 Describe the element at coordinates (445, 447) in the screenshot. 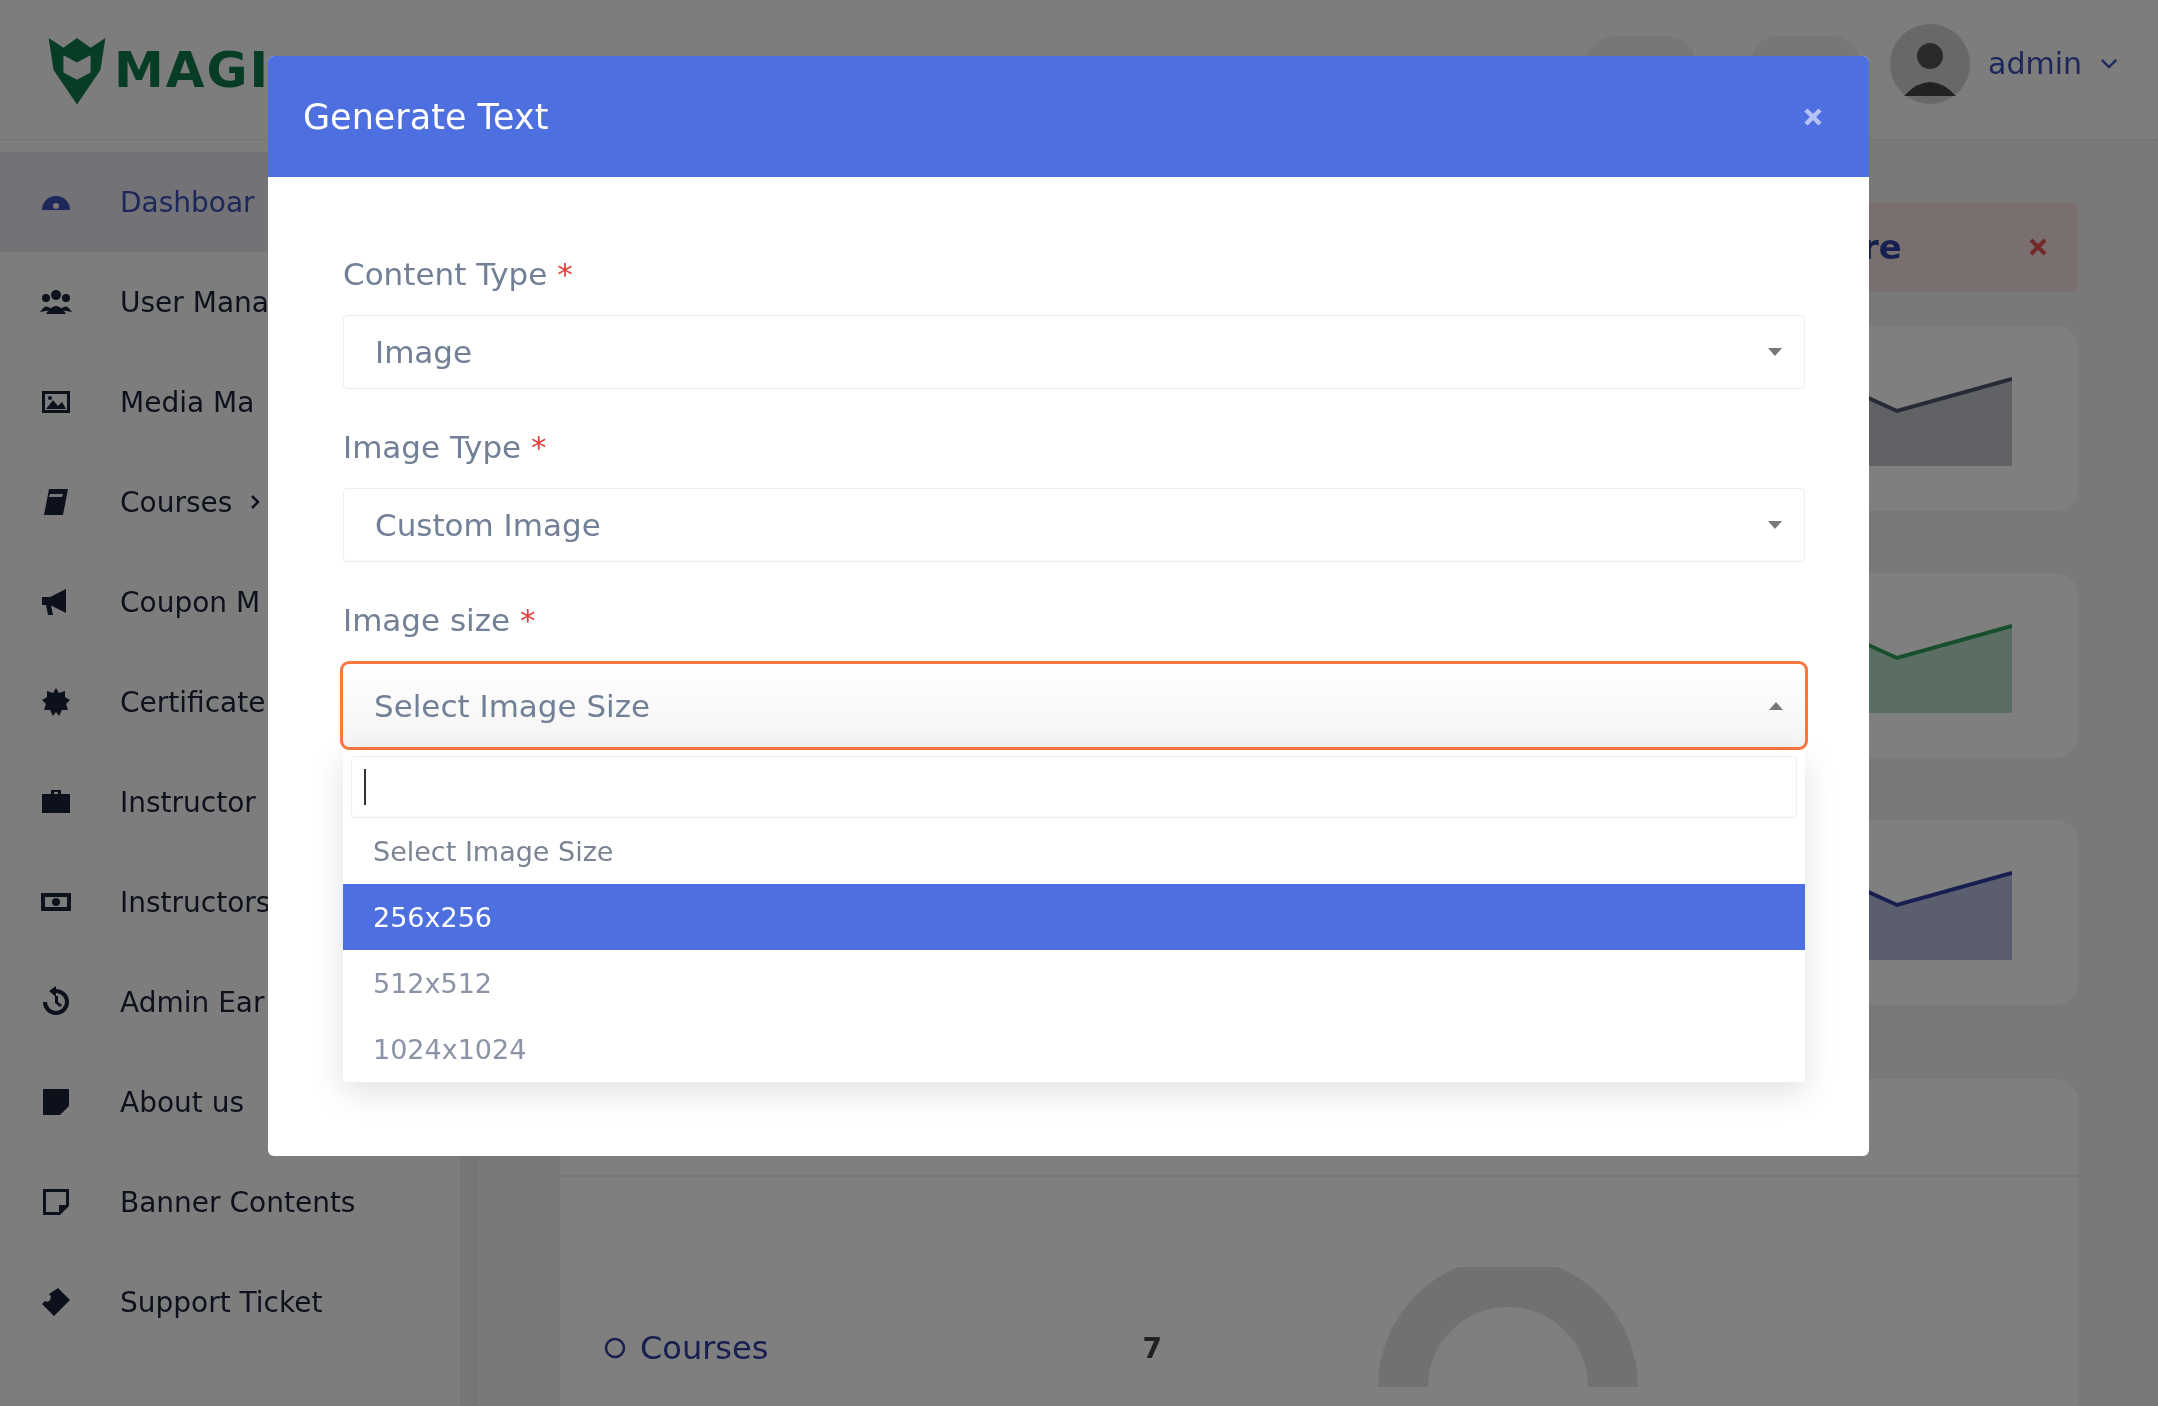

I see `field-label: Image Type *` at that location.